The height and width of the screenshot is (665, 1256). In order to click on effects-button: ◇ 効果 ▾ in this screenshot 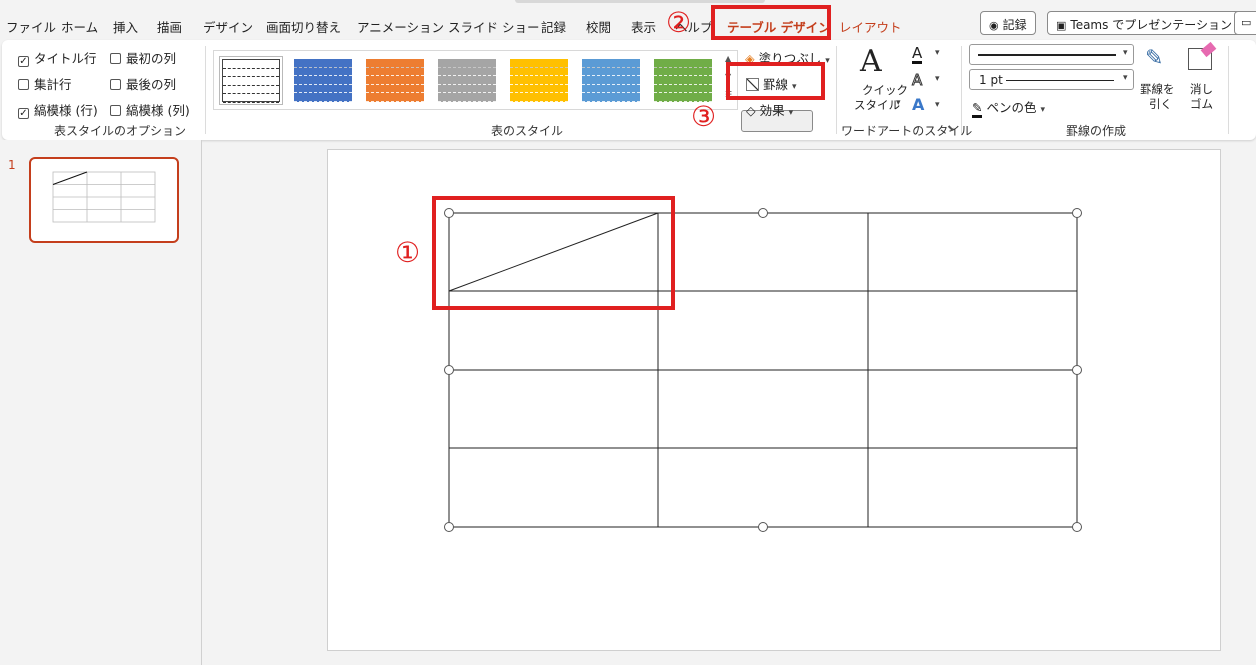, I will do `click(769, 109)`.